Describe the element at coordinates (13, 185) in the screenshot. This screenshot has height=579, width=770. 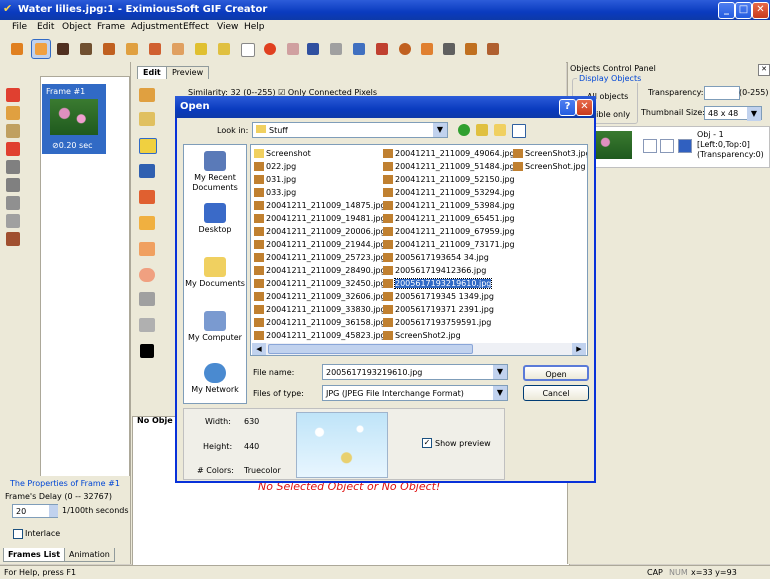
I see `move-down-icon` at that location.